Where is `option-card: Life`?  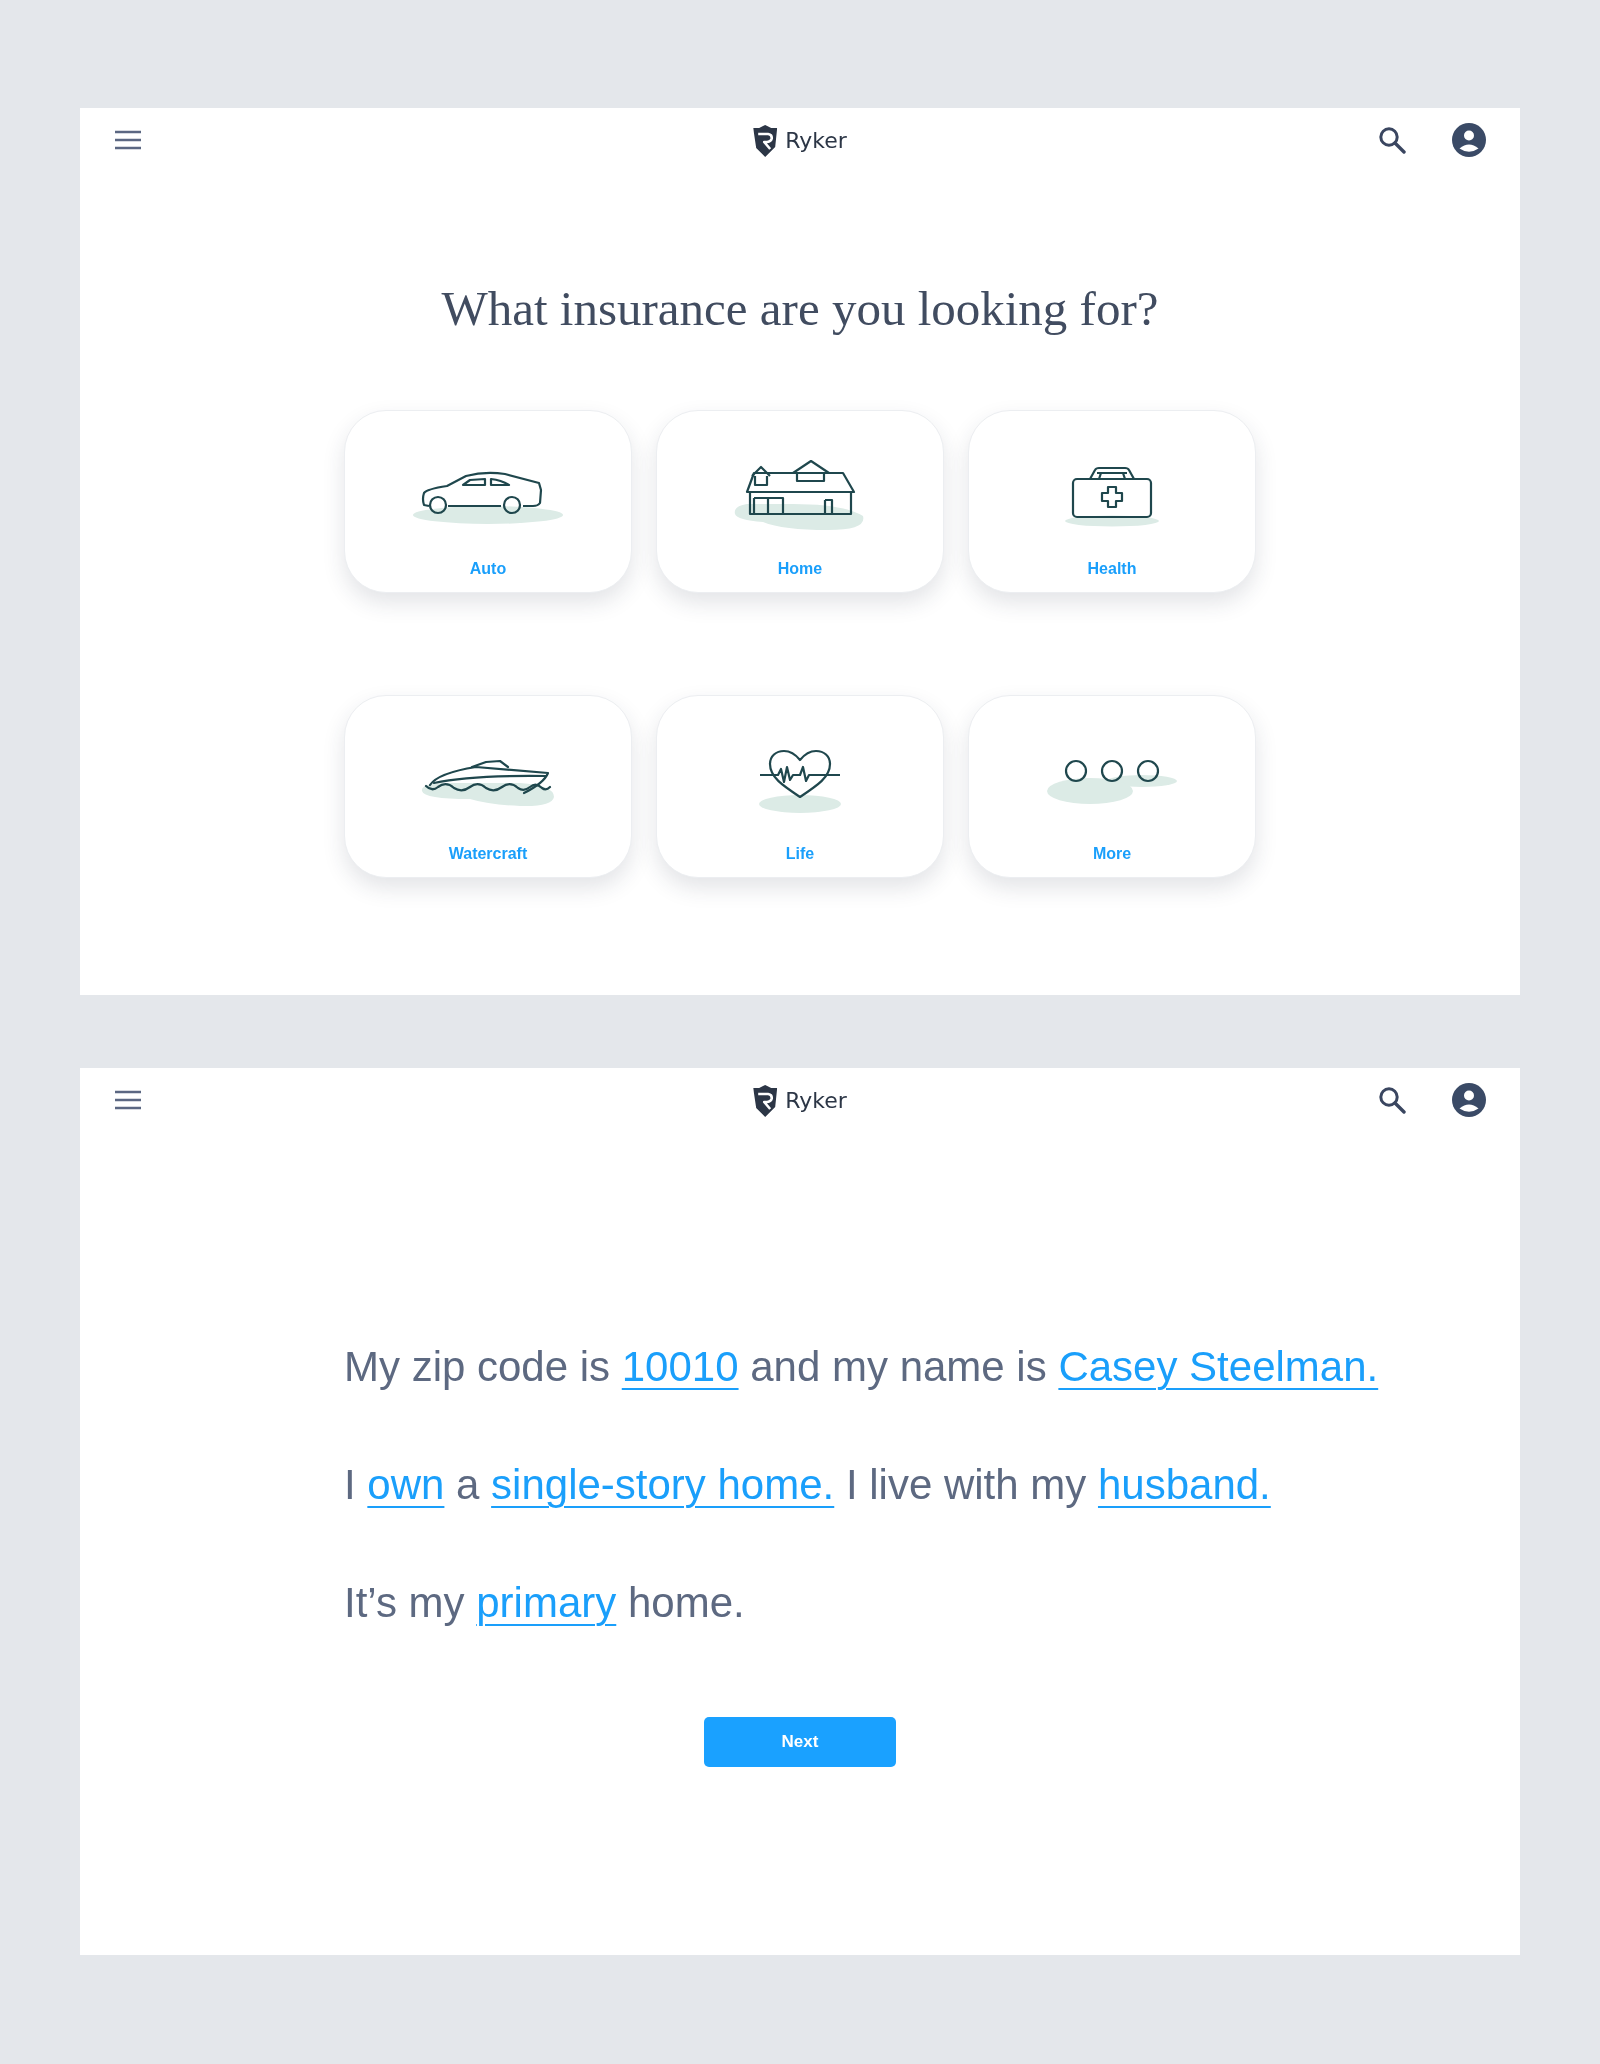 option-card: Life is located at coordinates (800, 786).